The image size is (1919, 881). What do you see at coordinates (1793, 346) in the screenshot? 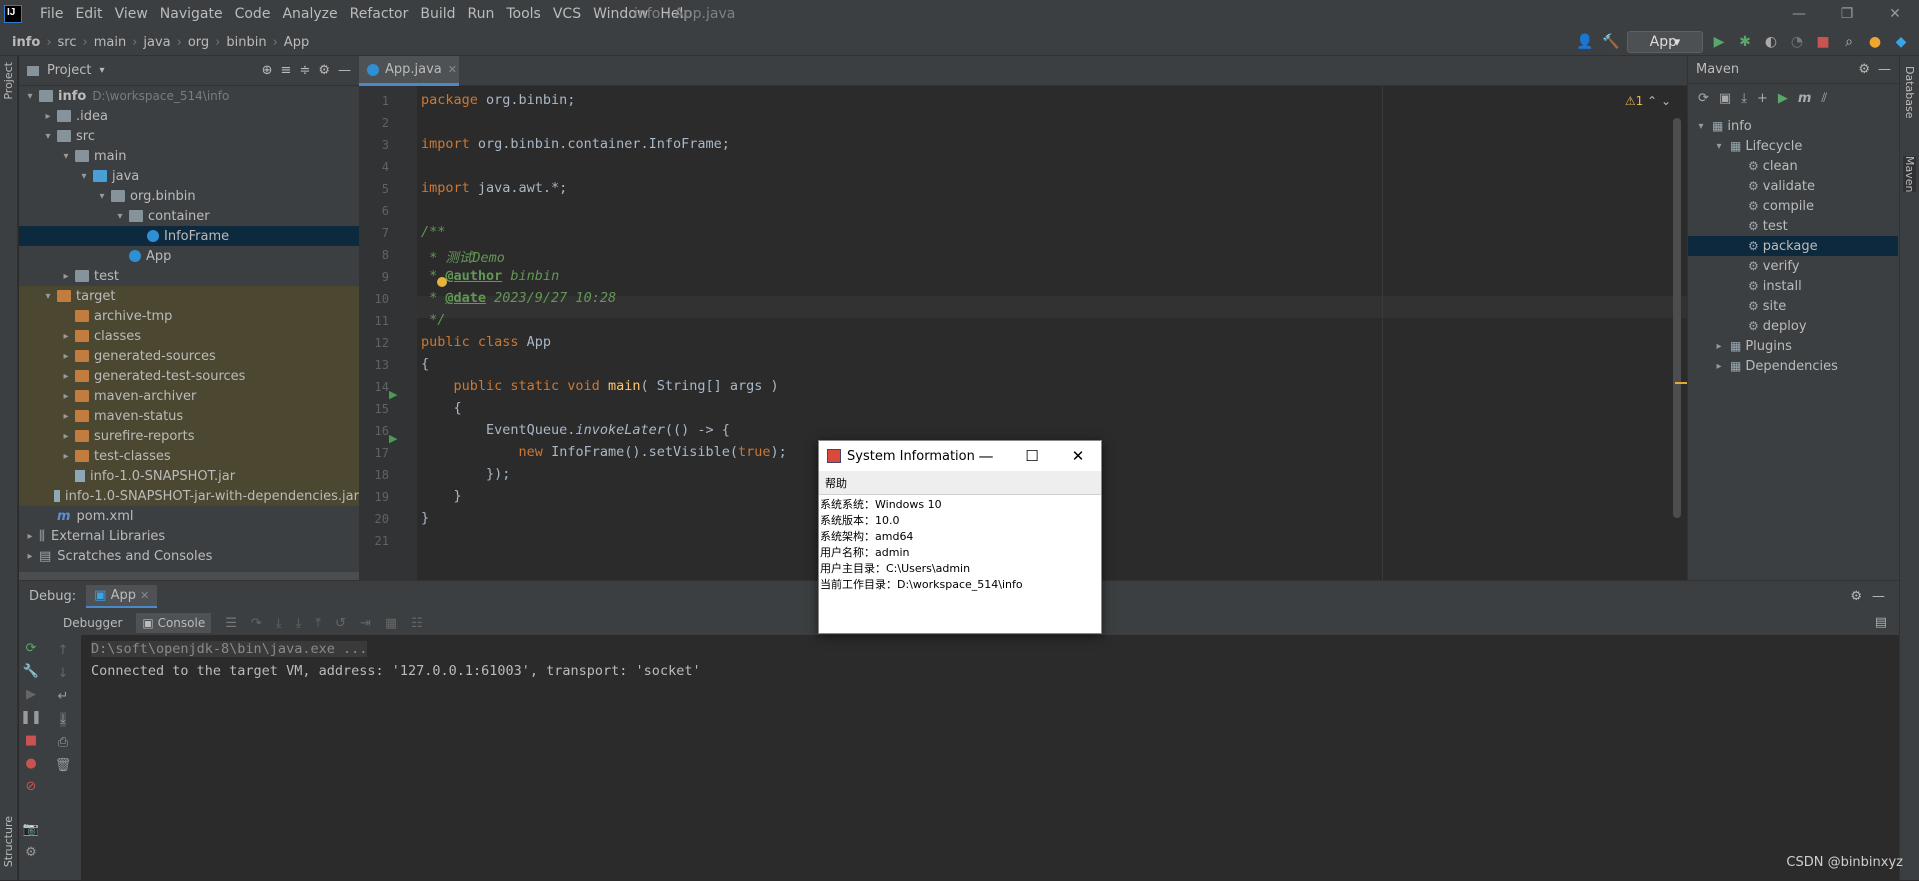
I see `maven-item-plugins: ▸▦Plugins` at bounding box center [1793, 346].